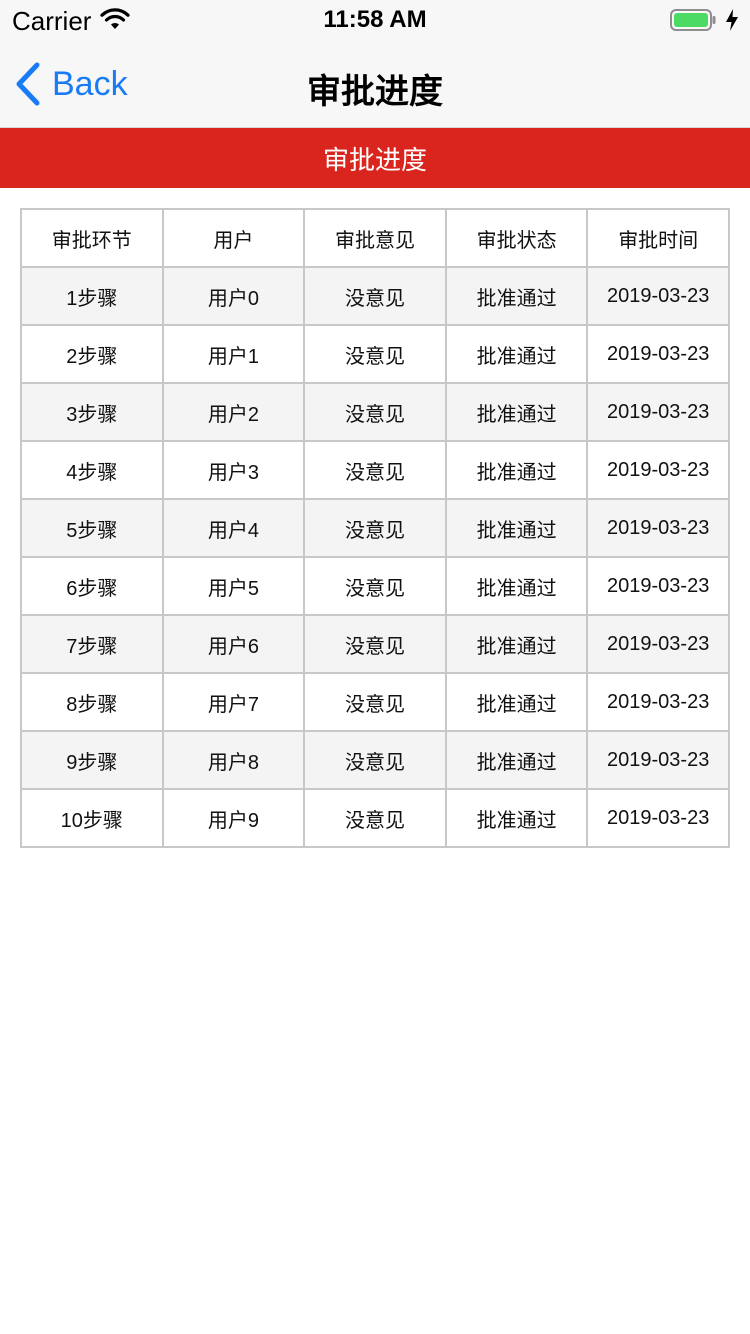 This screenshot has height=1334, width=750. What do you see at coordinates (92, 412) in the screenshot?
I see `cell-stage: 3步骤` at bounding box center [92, 412].